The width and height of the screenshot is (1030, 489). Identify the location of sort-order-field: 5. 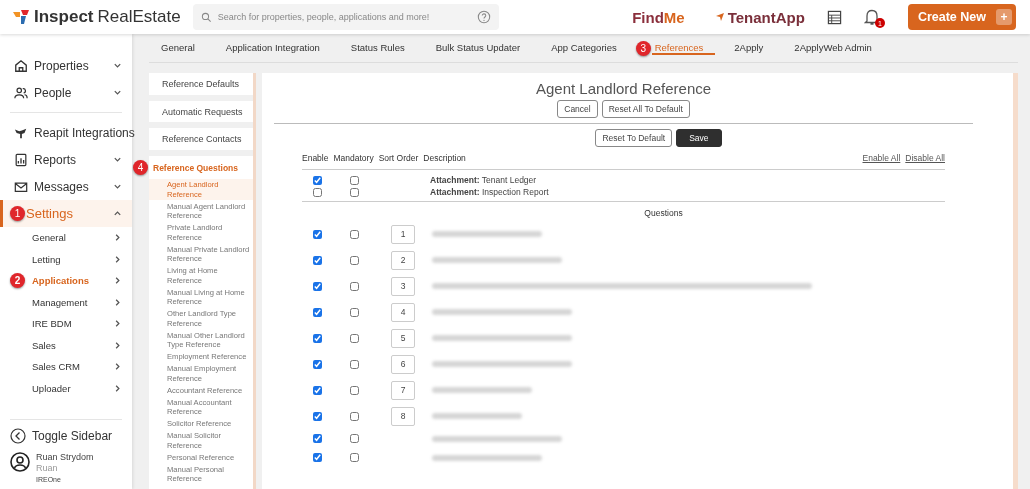
(403, 338).